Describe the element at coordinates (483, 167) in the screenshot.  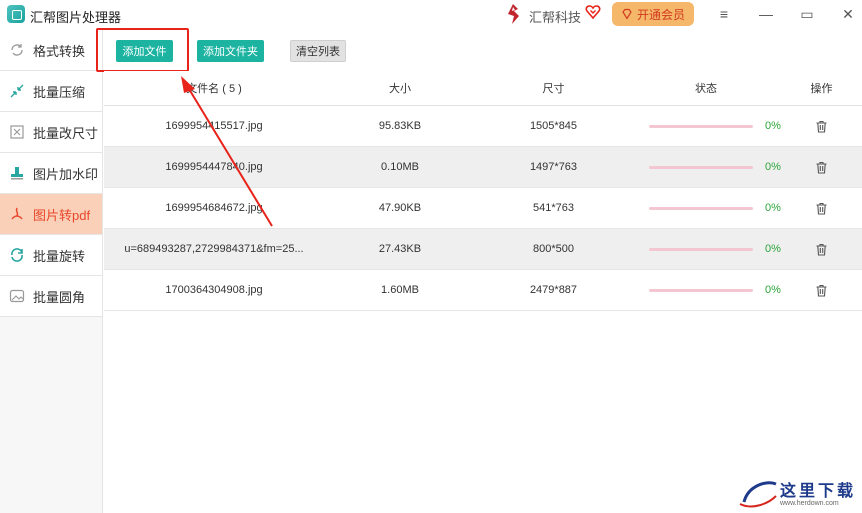
I see `table-row: 1699954447840.jpg 0.10MB 1497*763 0%` at that location.